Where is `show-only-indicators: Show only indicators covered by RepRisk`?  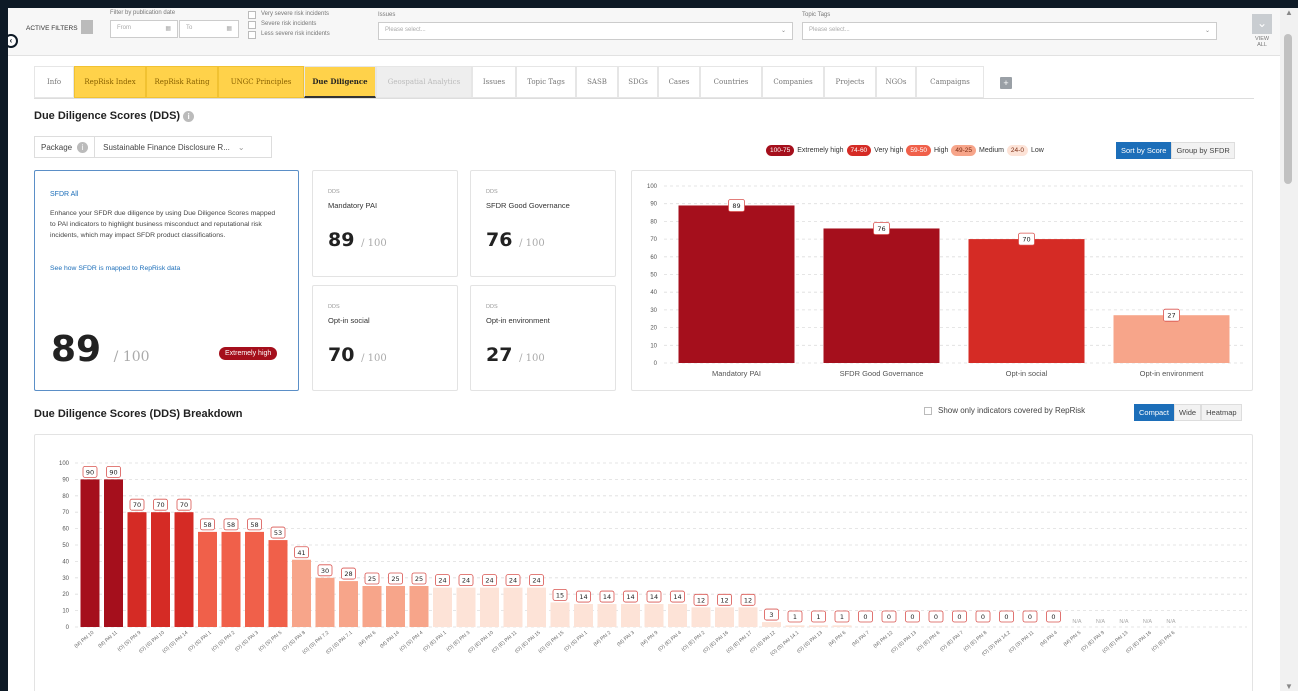 show-only-indicators: Show only indicators covered by RepRisk is located at coordinates (1004, 410).